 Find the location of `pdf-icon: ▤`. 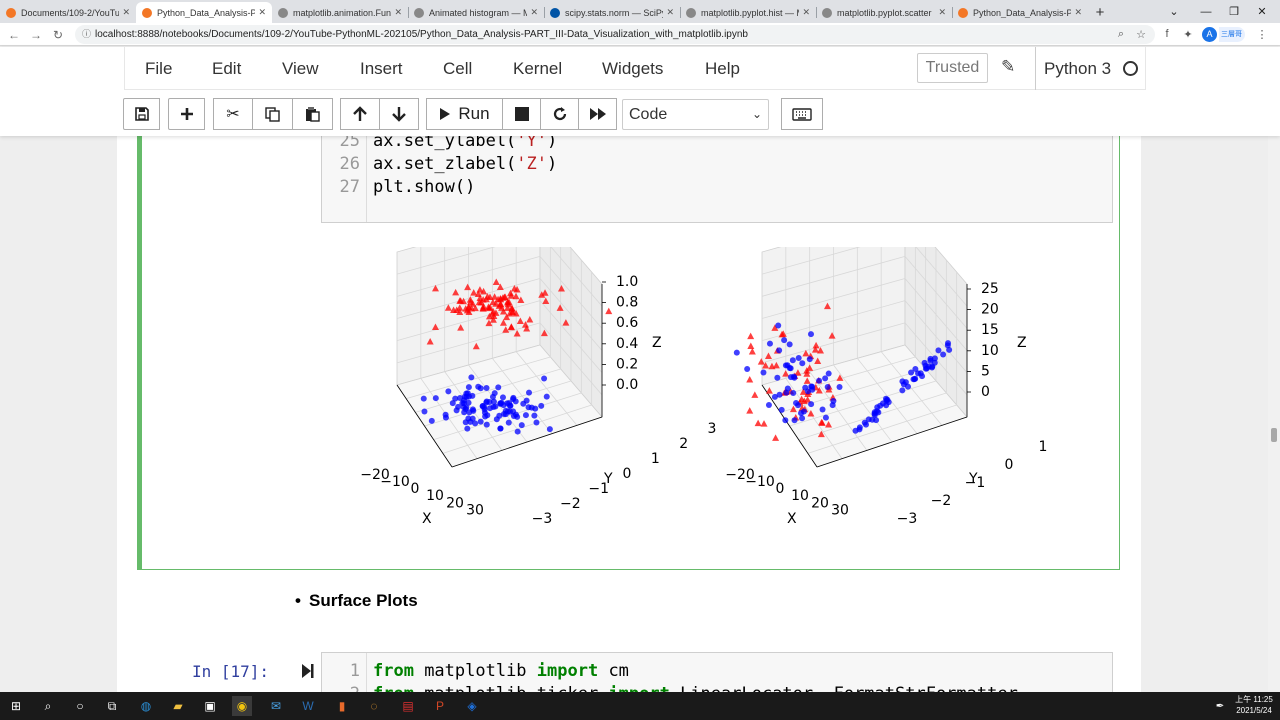

pdf-icon: ▤ is located at coordinates (408, 706).